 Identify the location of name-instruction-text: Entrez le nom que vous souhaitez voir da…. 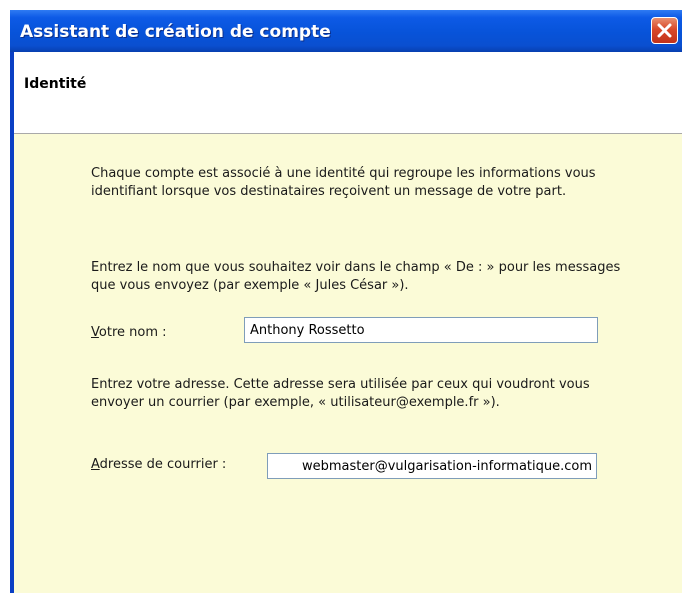
(356, 276).